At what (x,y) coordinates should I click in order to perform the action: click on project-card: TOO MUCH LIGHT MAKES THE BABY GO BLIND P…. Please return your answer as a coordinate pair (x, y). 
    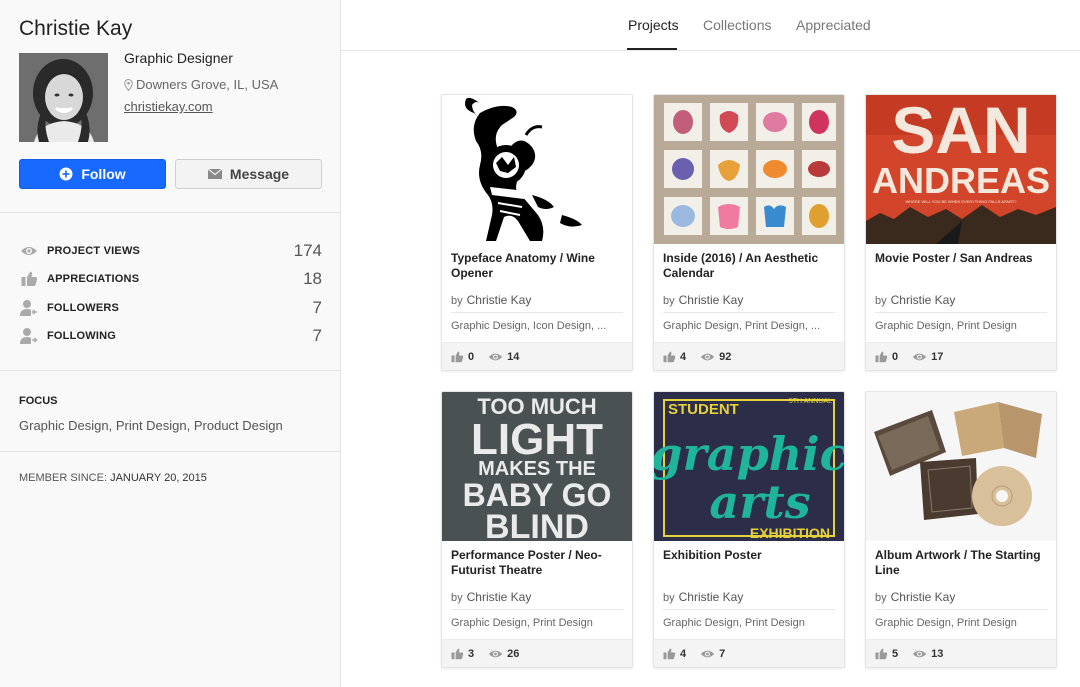
    Looking at the image, I should click on (537, 529).